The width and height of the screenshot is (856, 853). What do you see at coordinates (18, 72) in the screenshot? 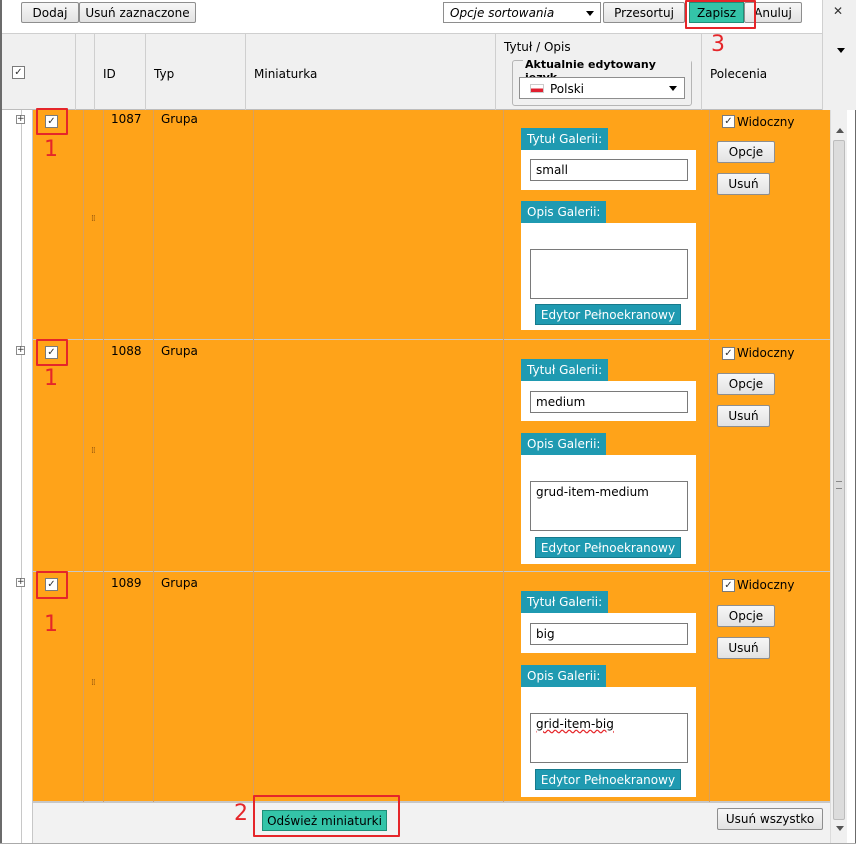
I see `select-all-checkbox: ✓` at bounding box center [18, 72].